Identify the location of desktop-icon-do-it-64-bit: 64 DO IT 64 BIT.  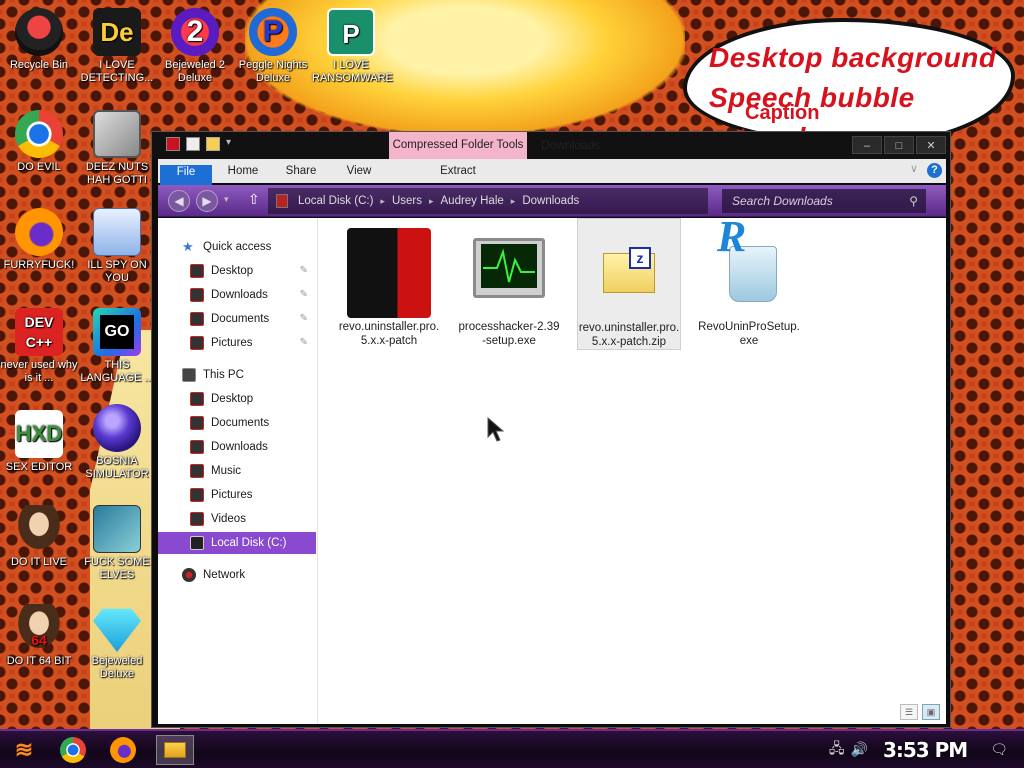
(39, 636).